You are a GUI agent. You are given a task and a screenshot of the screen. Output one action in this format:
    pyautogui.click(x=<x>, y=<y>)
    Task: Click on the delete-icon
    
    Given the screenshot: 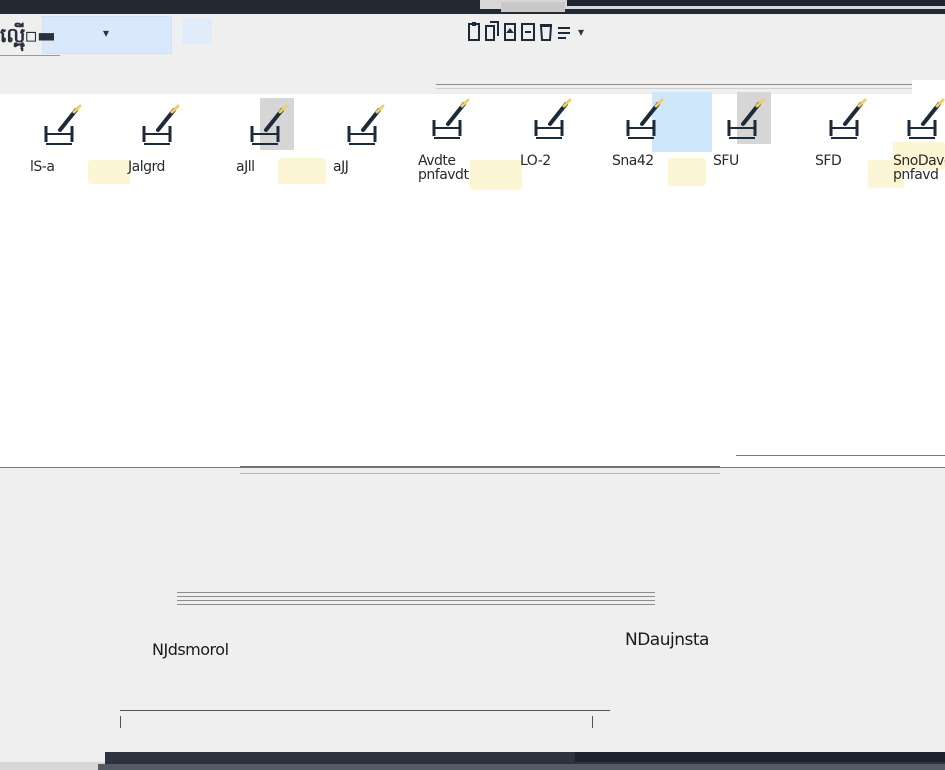 What is the action you would take?
    pyautogui.click(x=546, y=32)
    